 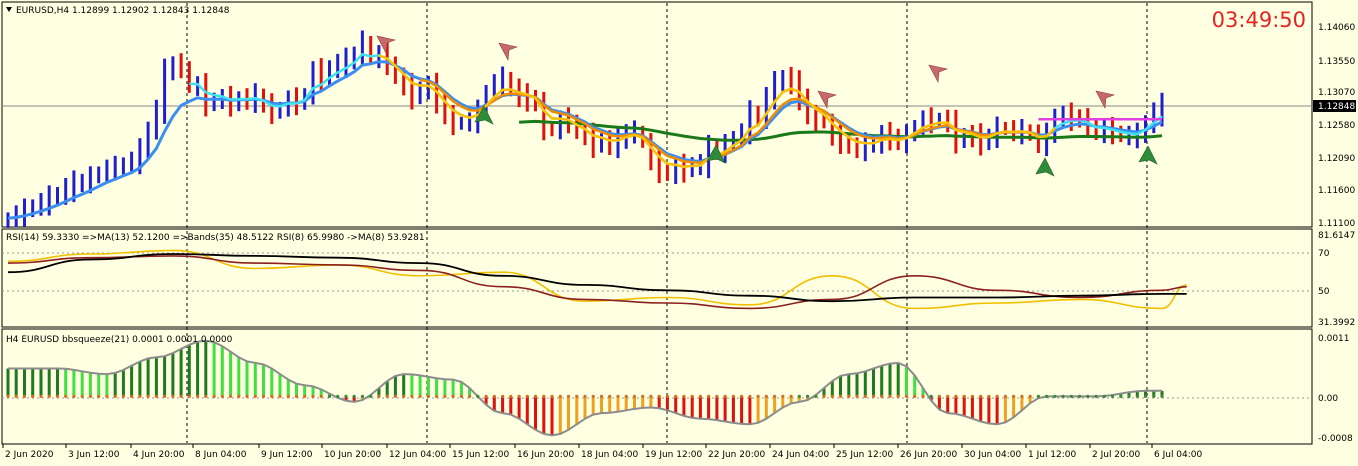 What do you see at coordinates (1116, 455) in the screenshot?
I see `time-tick-label: 2 Jul 20:00` at bounding box center [1116, 455].